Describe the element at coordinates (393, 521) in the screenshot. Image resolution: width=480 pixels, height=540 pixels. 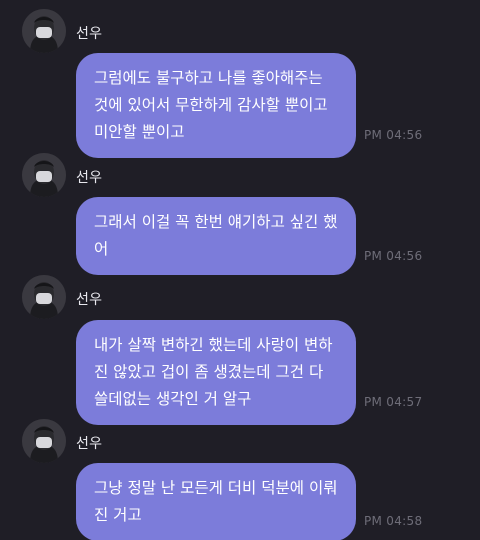
I see `message-timestamp: PM 04:58` at that location.